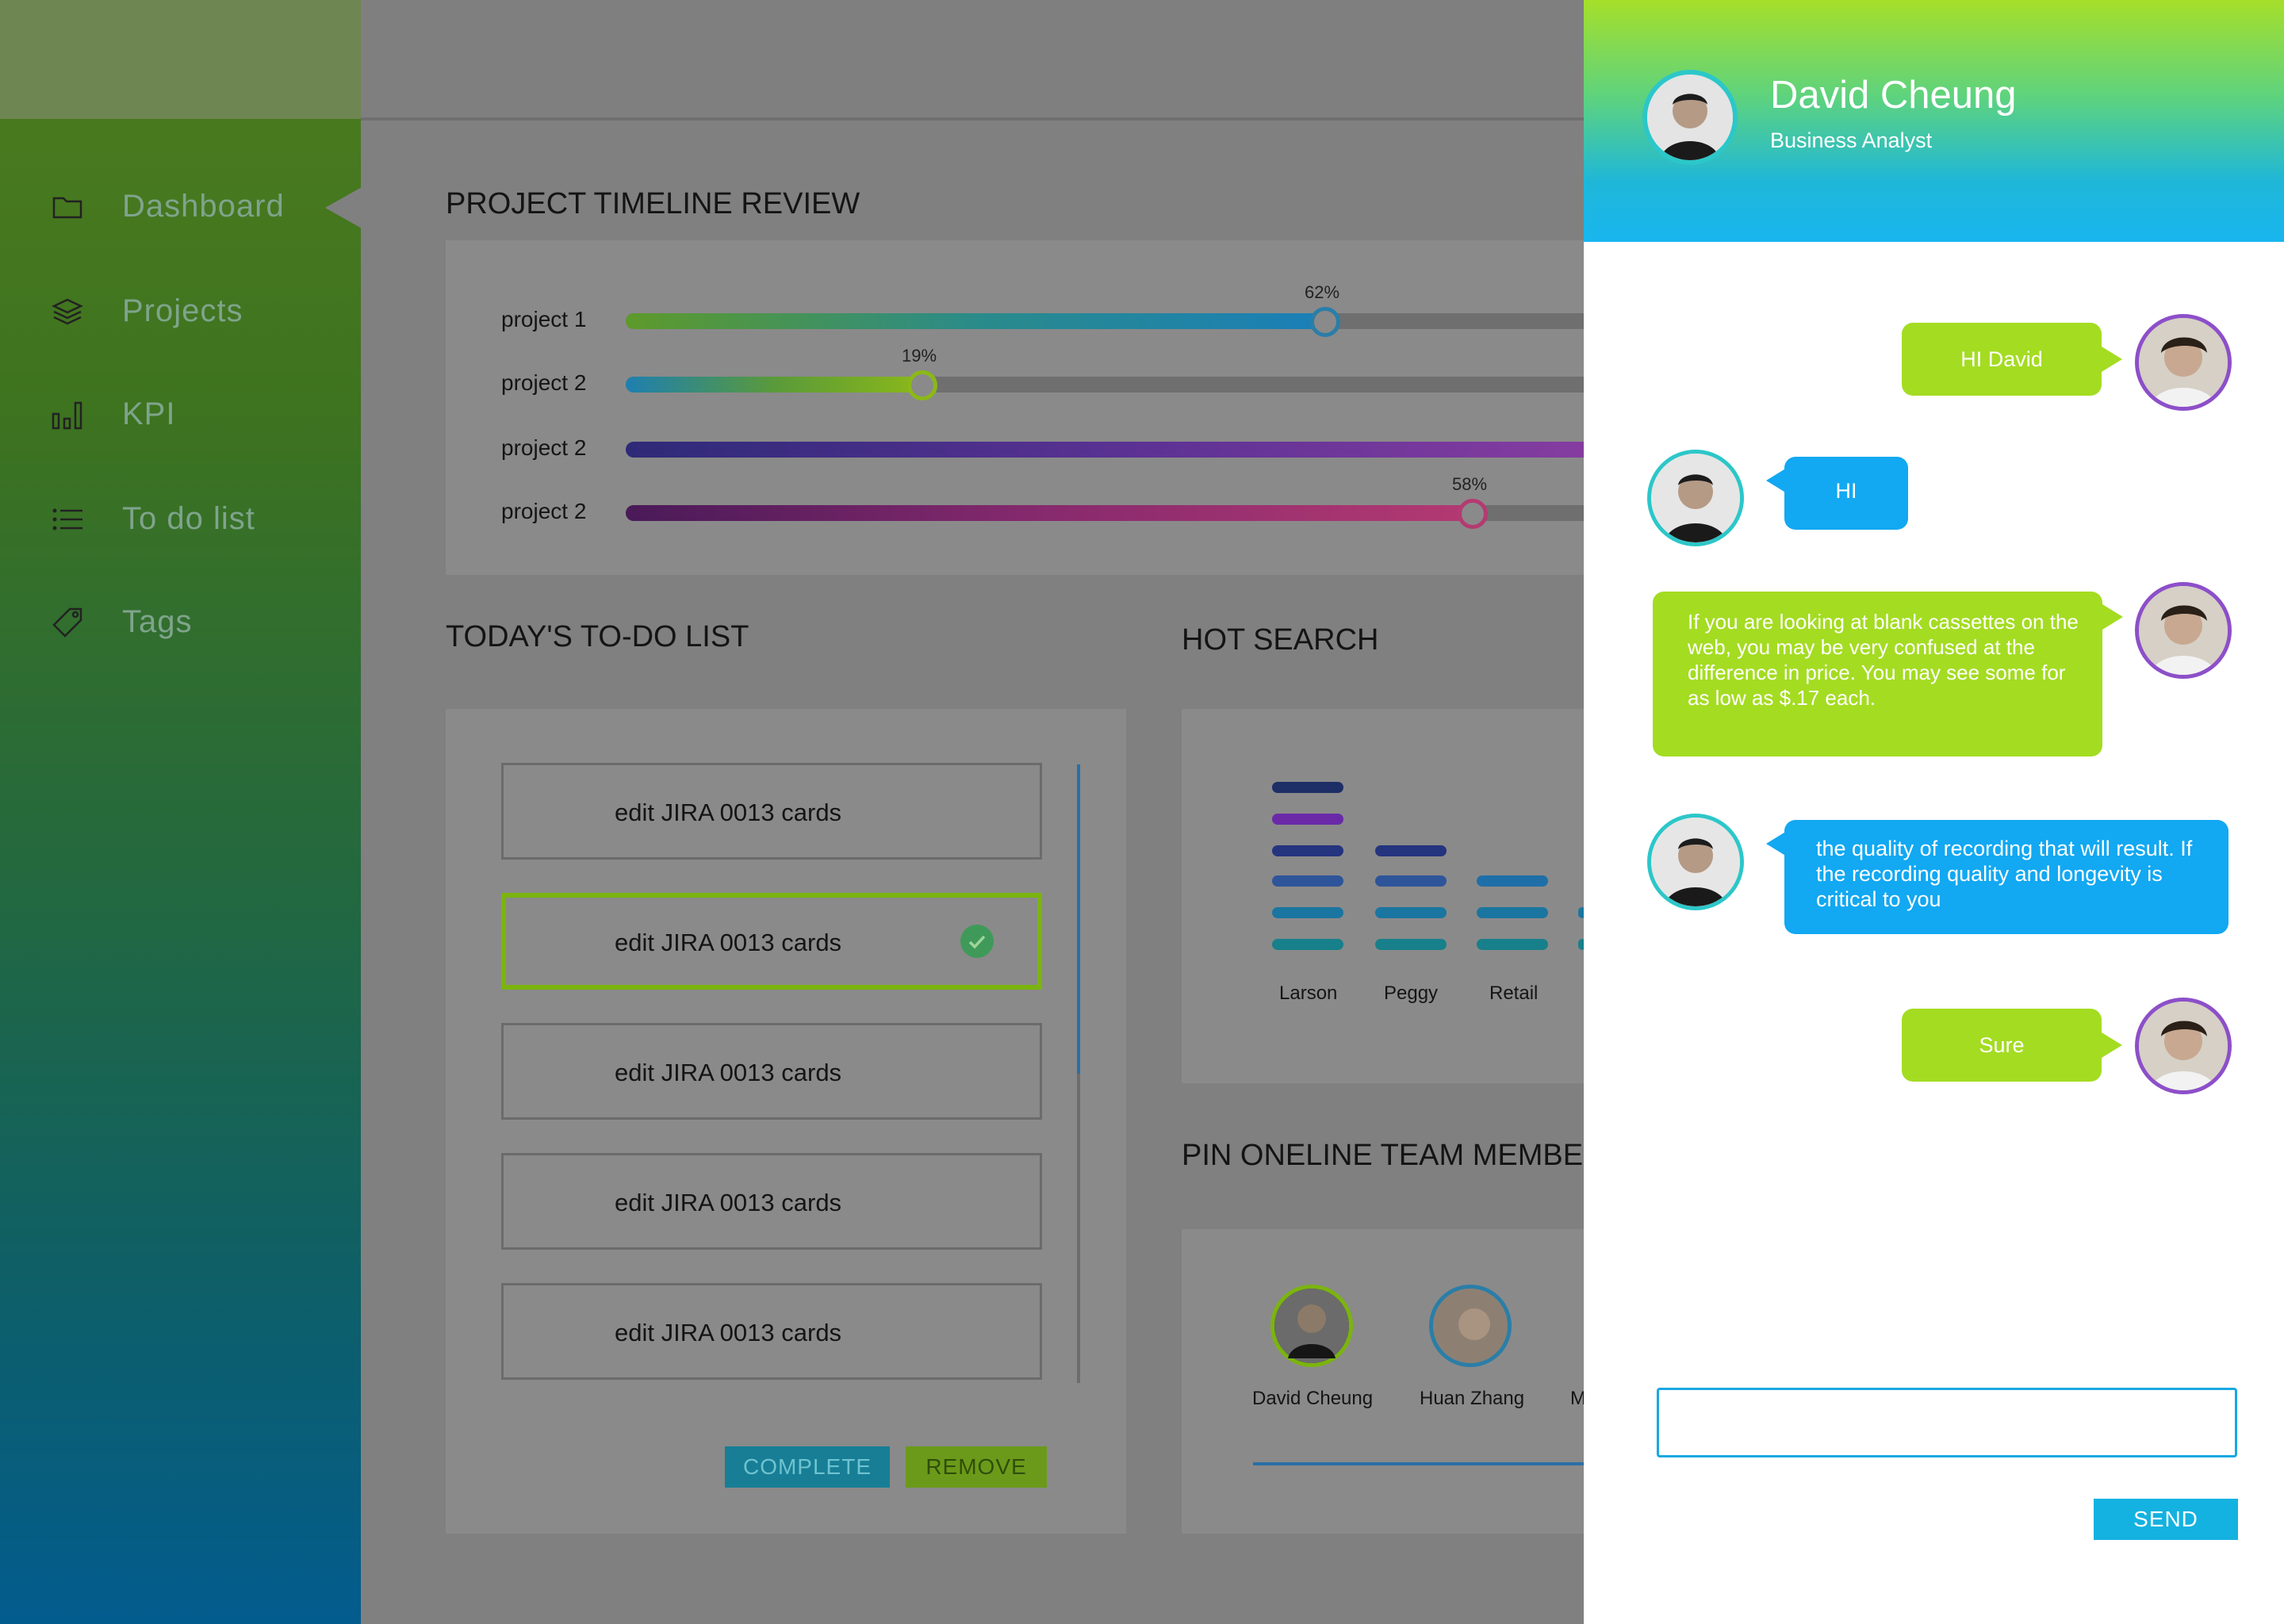  Describe the element at coordinates (1893, 95) in the screenshot. I see `contact-name: David Cheung` at that location.